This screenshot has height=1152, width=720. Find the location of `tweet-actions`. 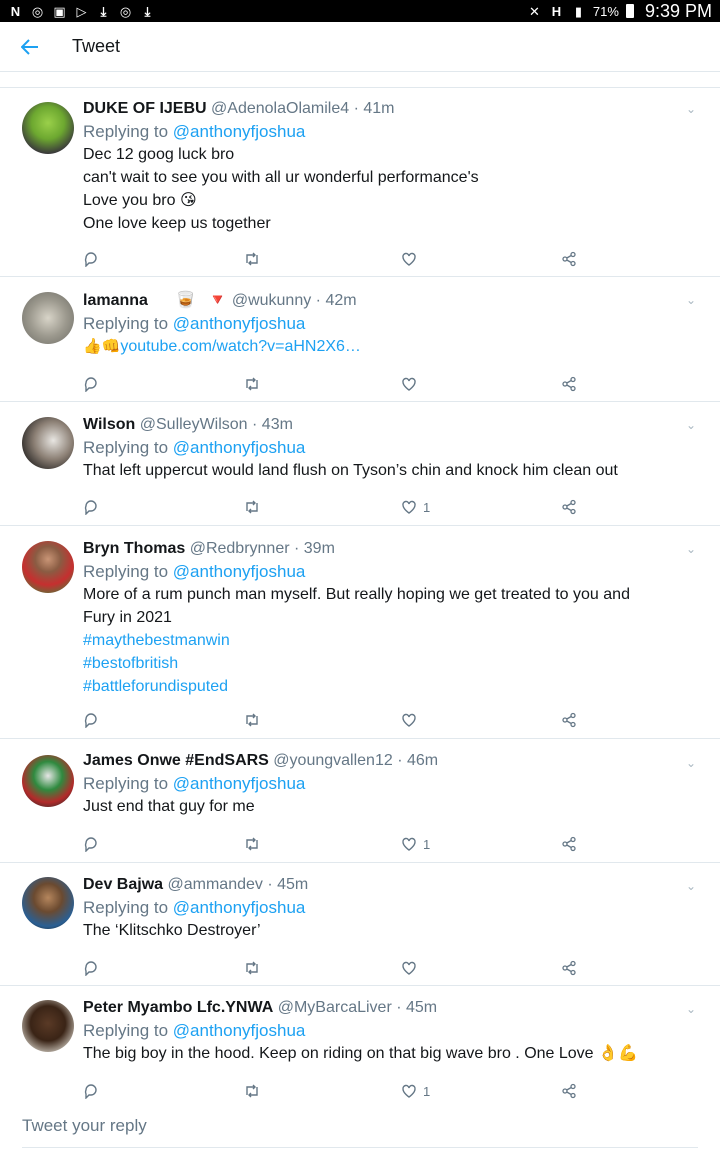

tweet-actions is located at coordinates (333, 968).